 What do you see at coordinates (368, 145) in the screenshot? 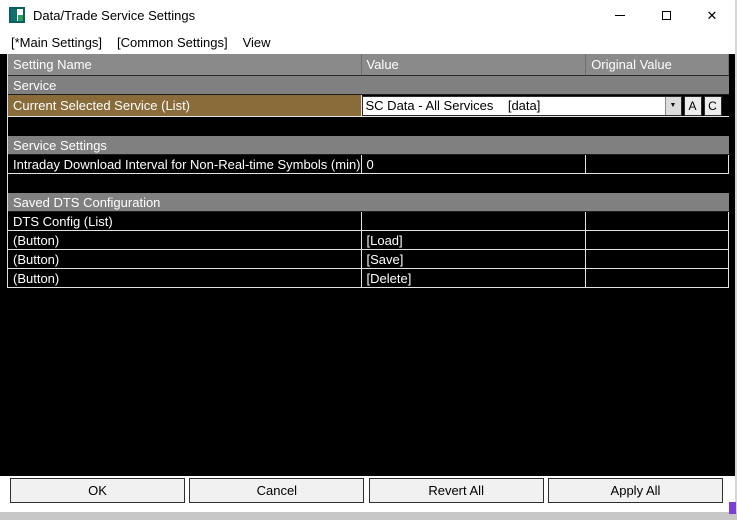
I see `section-service-settings: Service Settings` at bounding box center [368, 145].